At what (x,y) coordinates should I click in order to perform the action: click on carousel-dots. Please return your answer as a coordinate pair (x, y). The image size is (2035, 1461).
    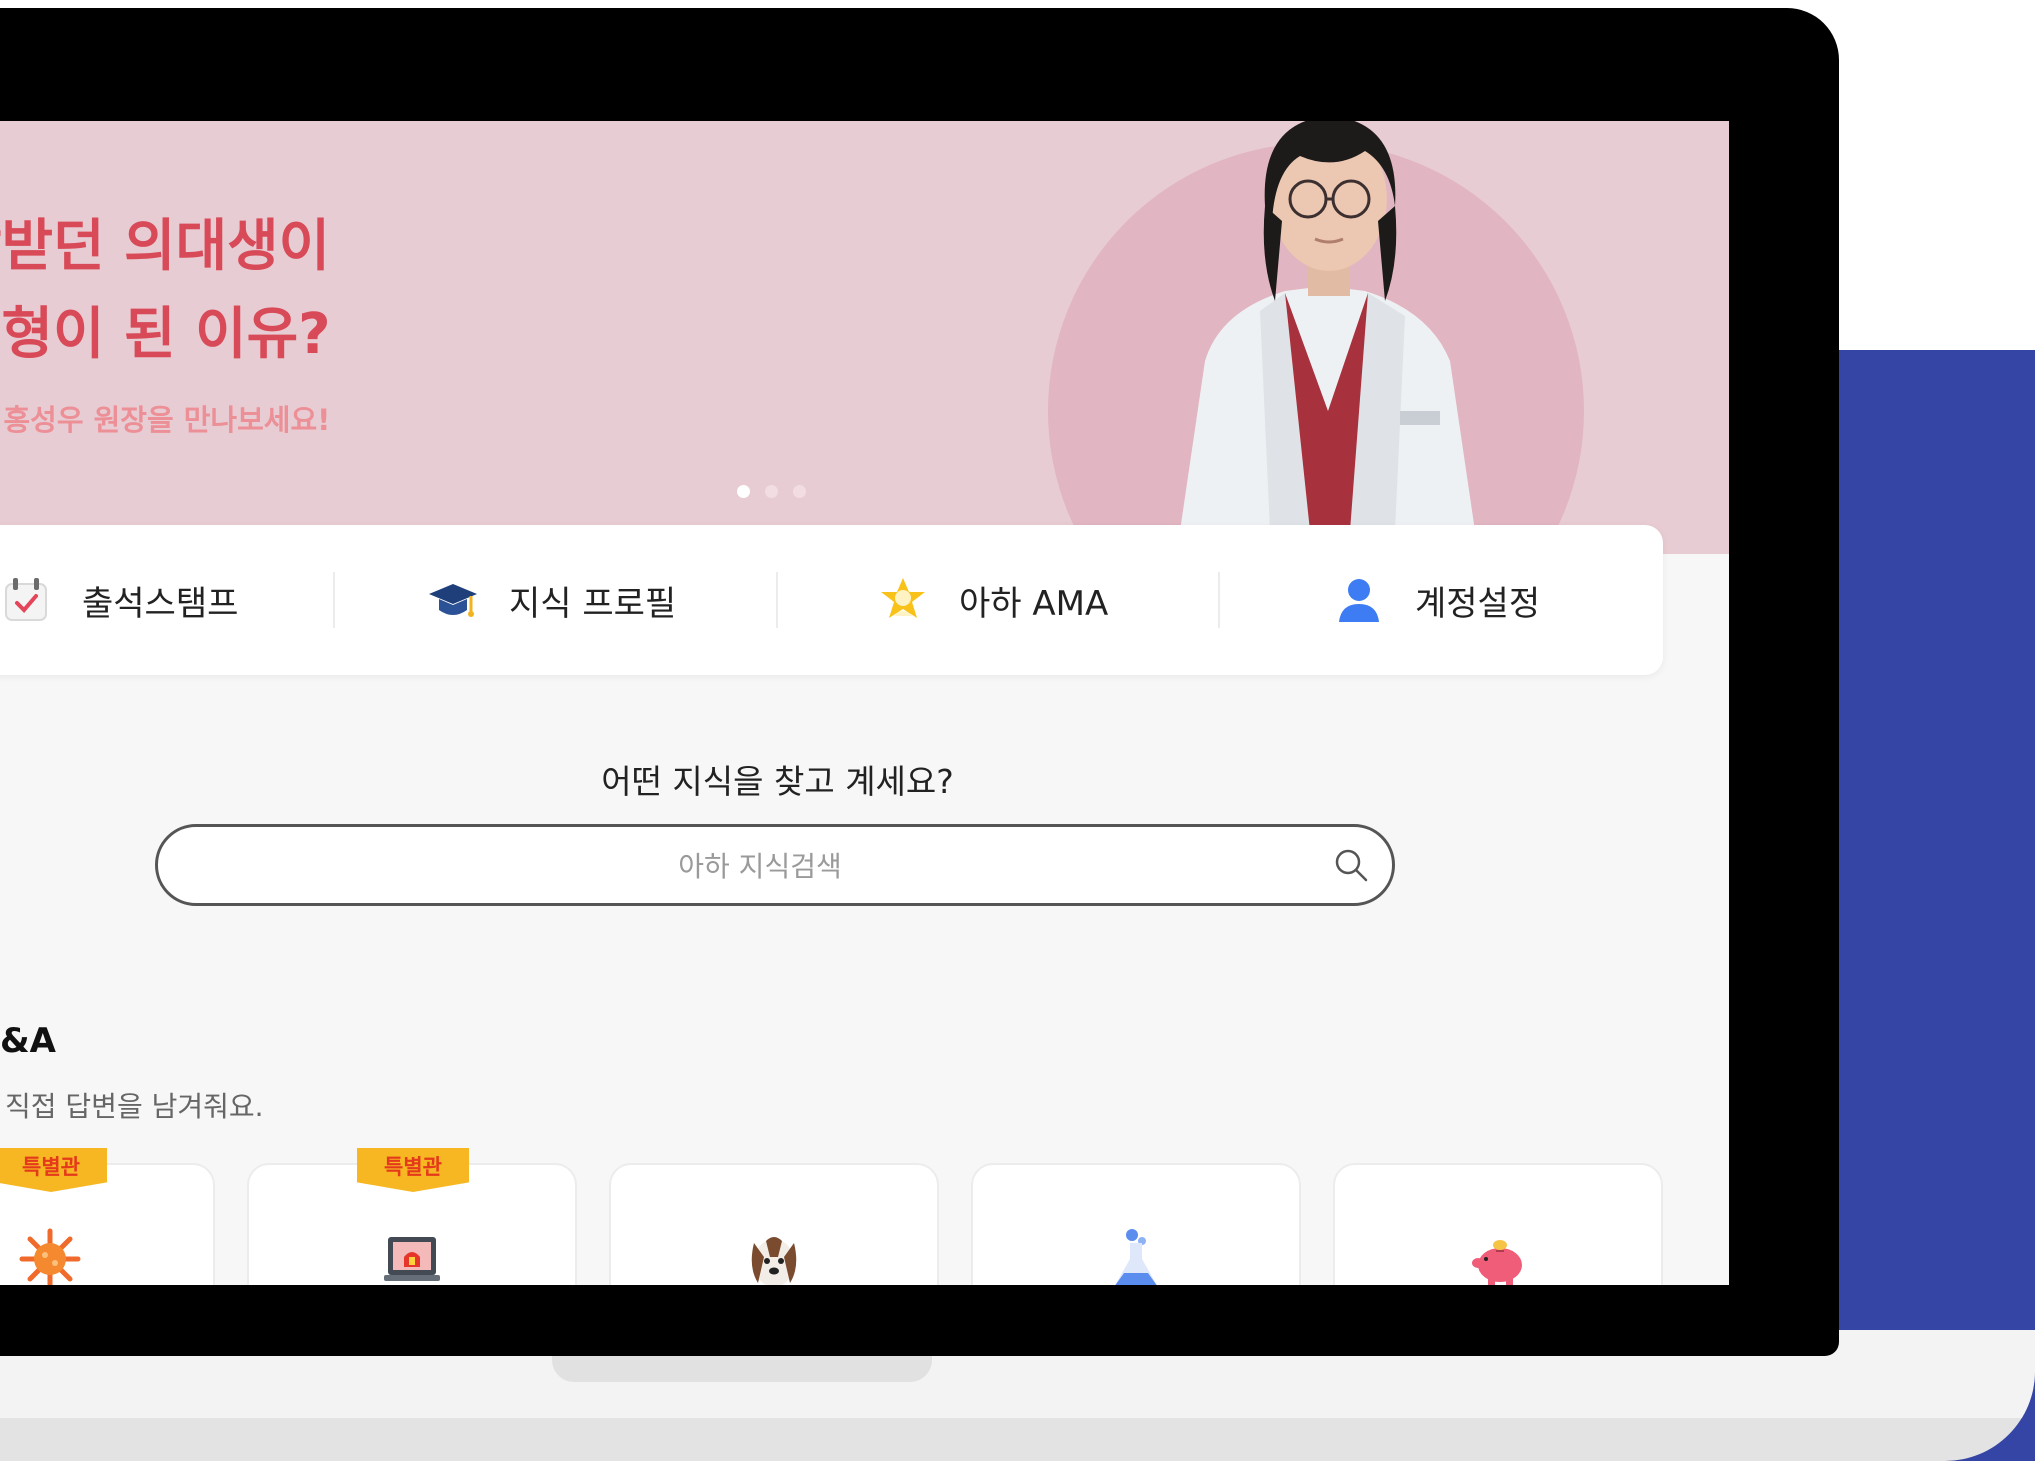
    Looking at the image, I should click on (771, 491).